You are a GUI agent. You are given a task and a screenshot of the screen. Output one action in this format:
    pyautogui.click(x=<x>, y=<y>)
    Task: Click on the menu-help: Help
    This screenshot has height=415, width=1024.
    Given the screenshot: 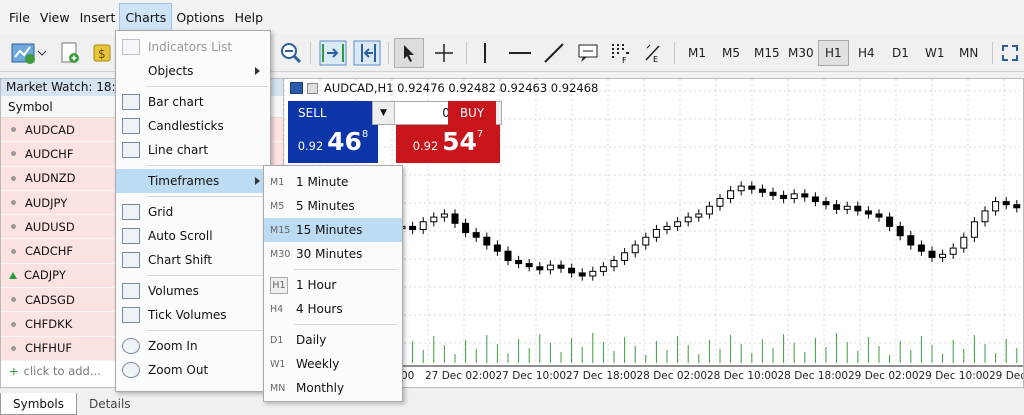 What is the action you would take?
    pyautogui.click(x=249, y=17)
    